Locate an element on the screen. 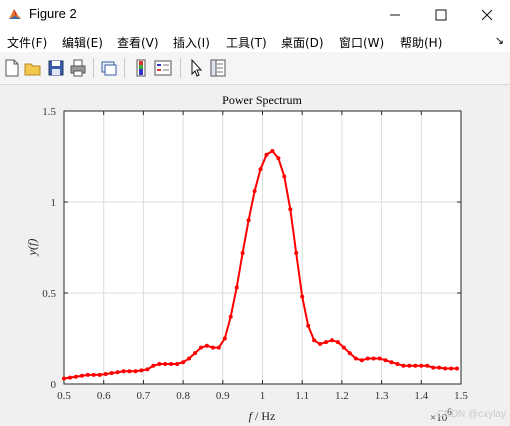  maximize-icon is located at coordinates (441, 15).